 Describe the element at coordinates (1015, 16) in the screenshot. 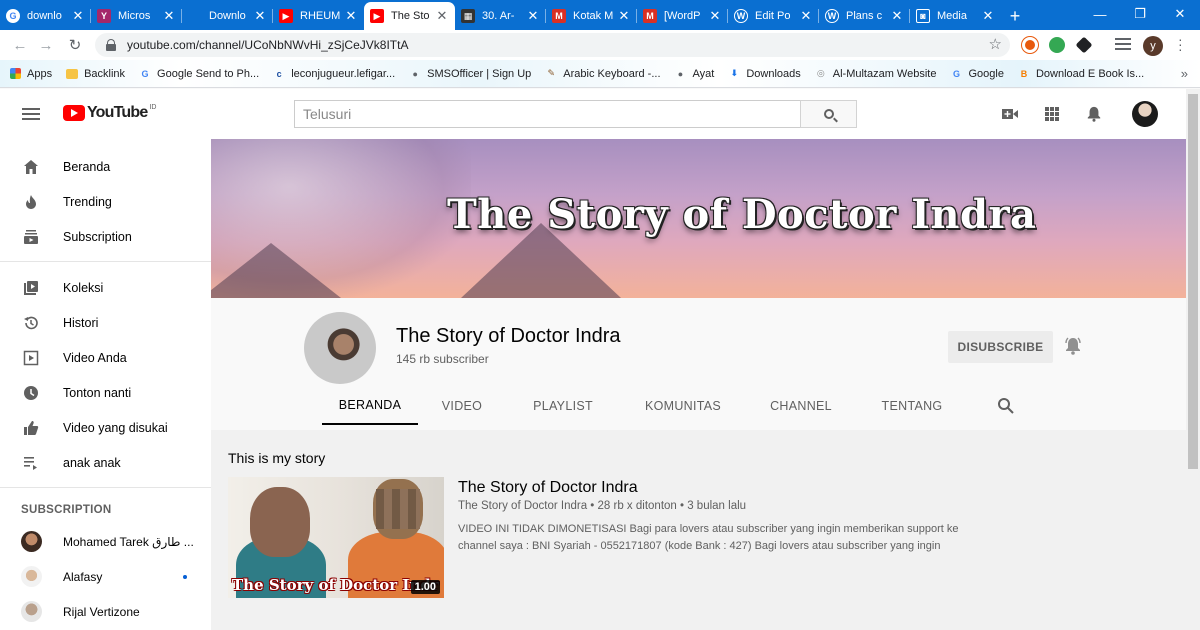

I see `new-tab-button: +` at that location.